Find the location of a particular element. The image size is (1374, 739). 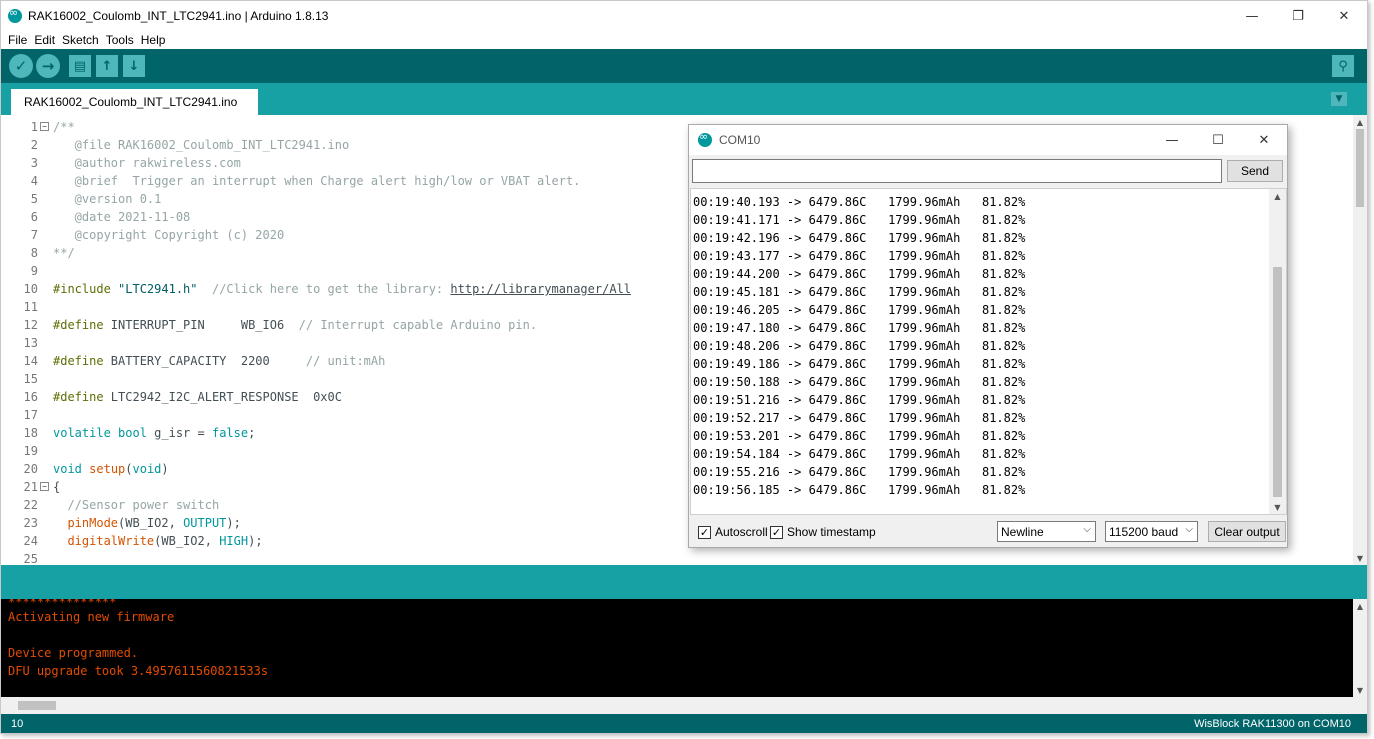

clear-output-button: Clear output is located at coordinates (1247, 531).